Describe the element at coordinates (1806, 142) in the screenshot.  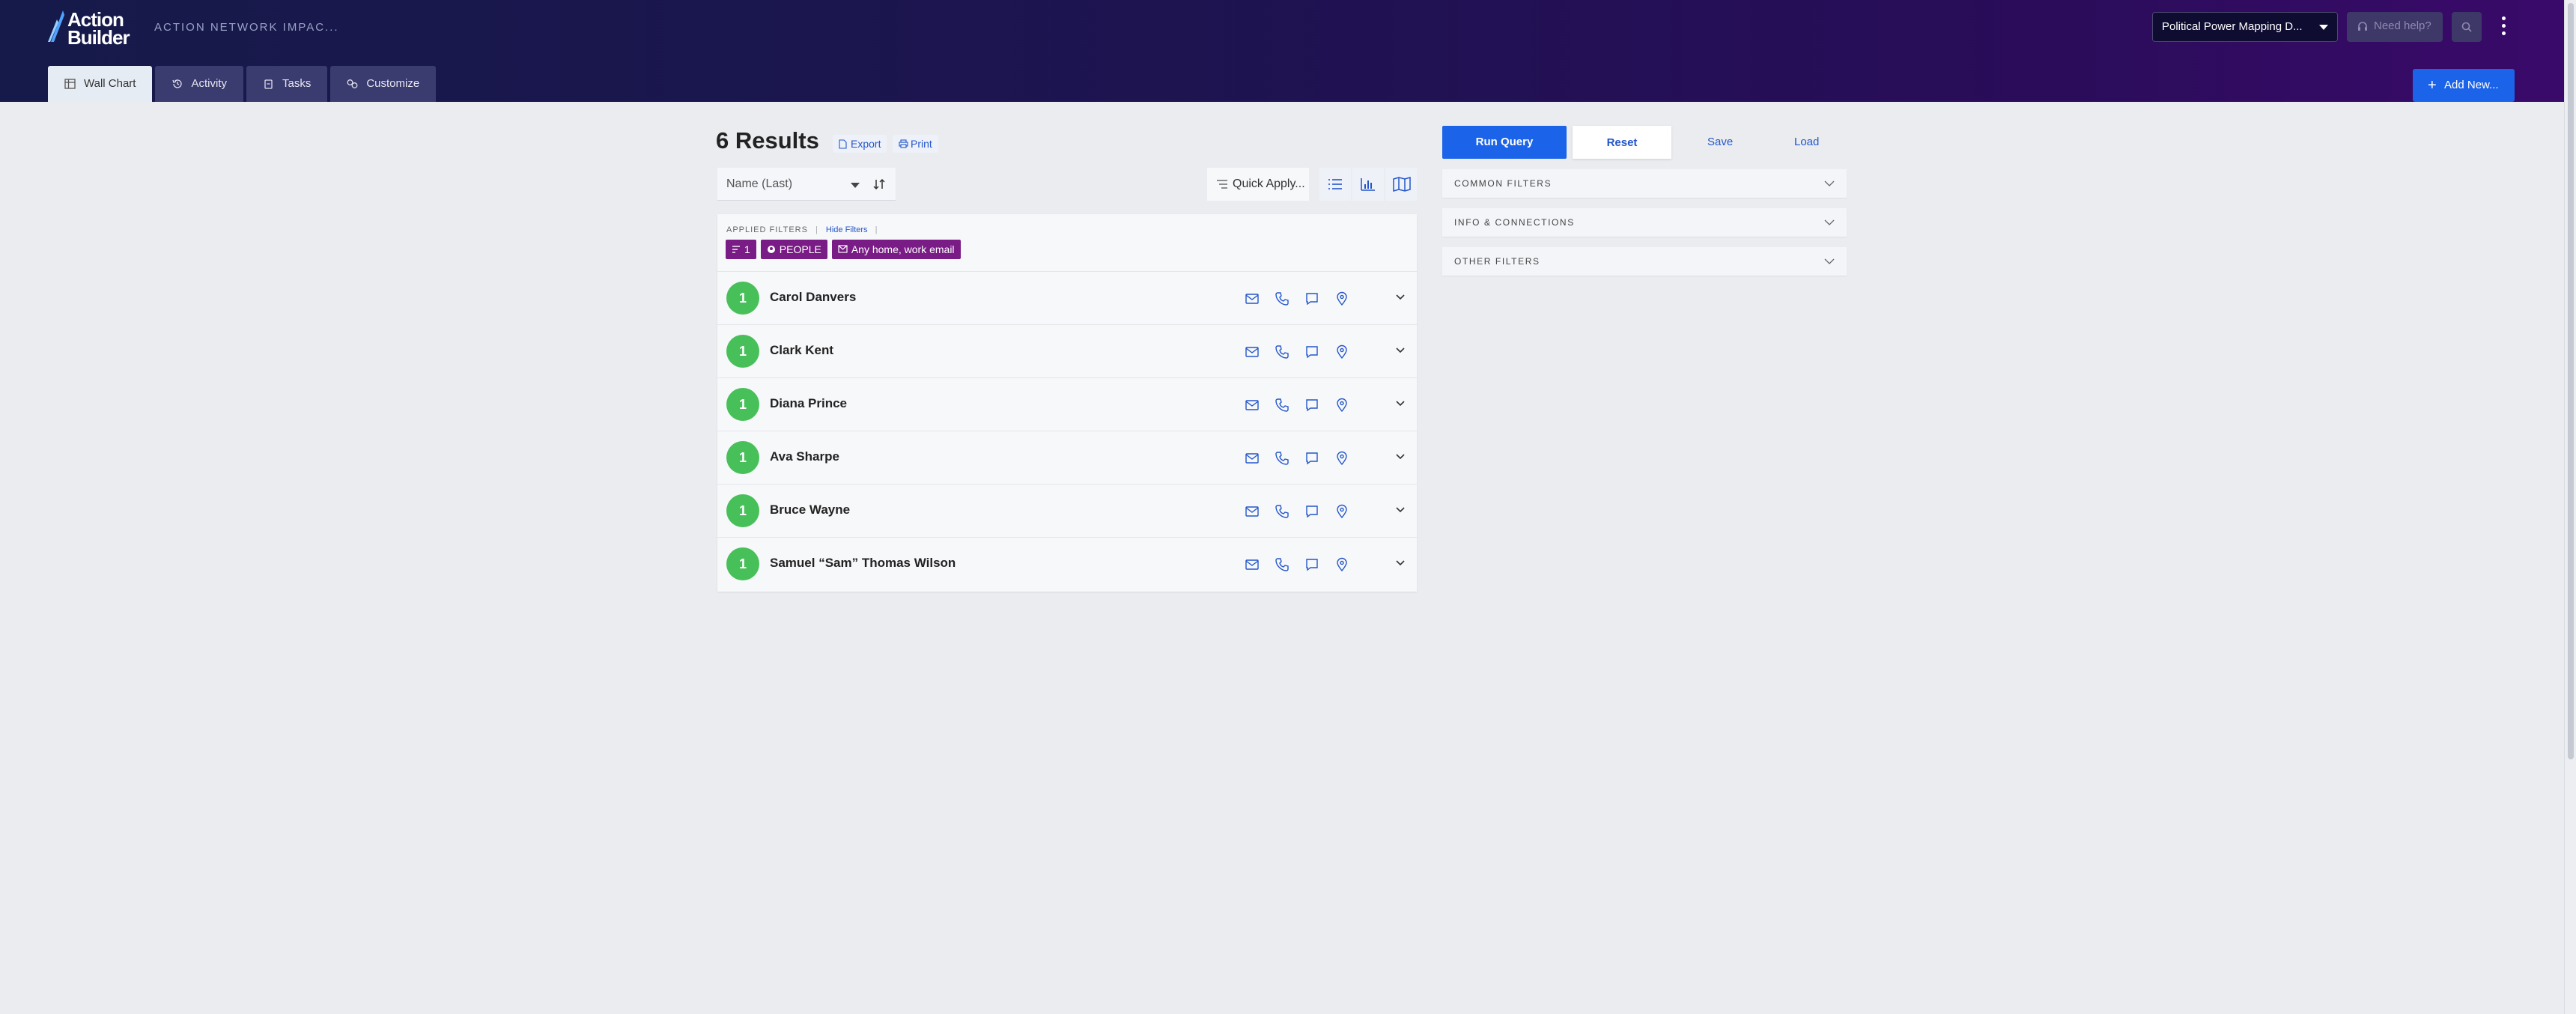
I see `load-button: Load` at that location.